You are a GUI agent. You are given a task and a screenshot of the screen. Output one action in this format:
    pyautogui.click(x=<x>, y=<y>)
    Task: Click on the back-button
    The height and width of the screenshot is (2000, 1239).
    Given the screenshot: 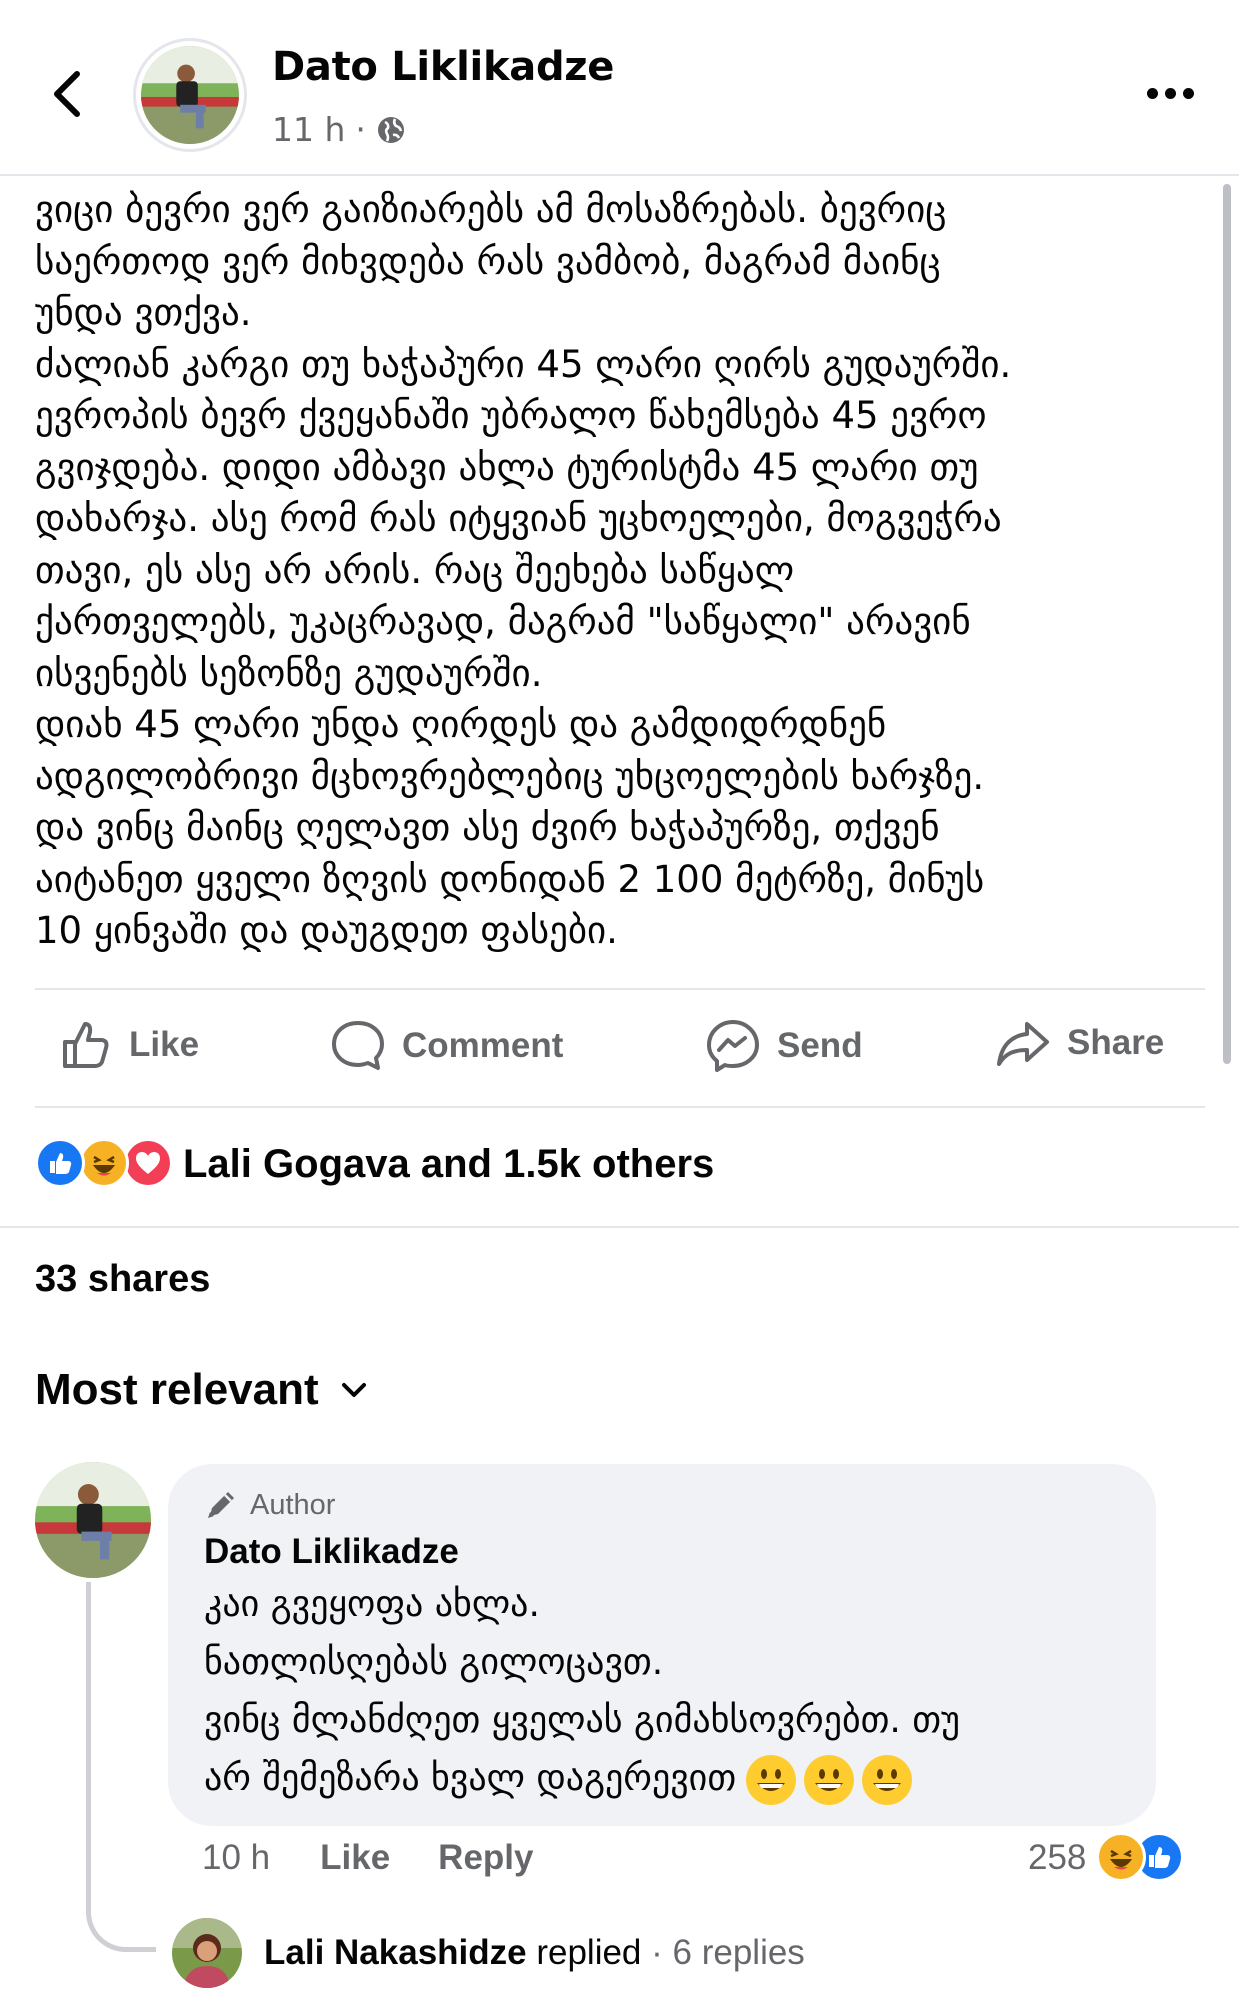 What is the action you would take?
    pyautogui.click(x=66, y=94)
    